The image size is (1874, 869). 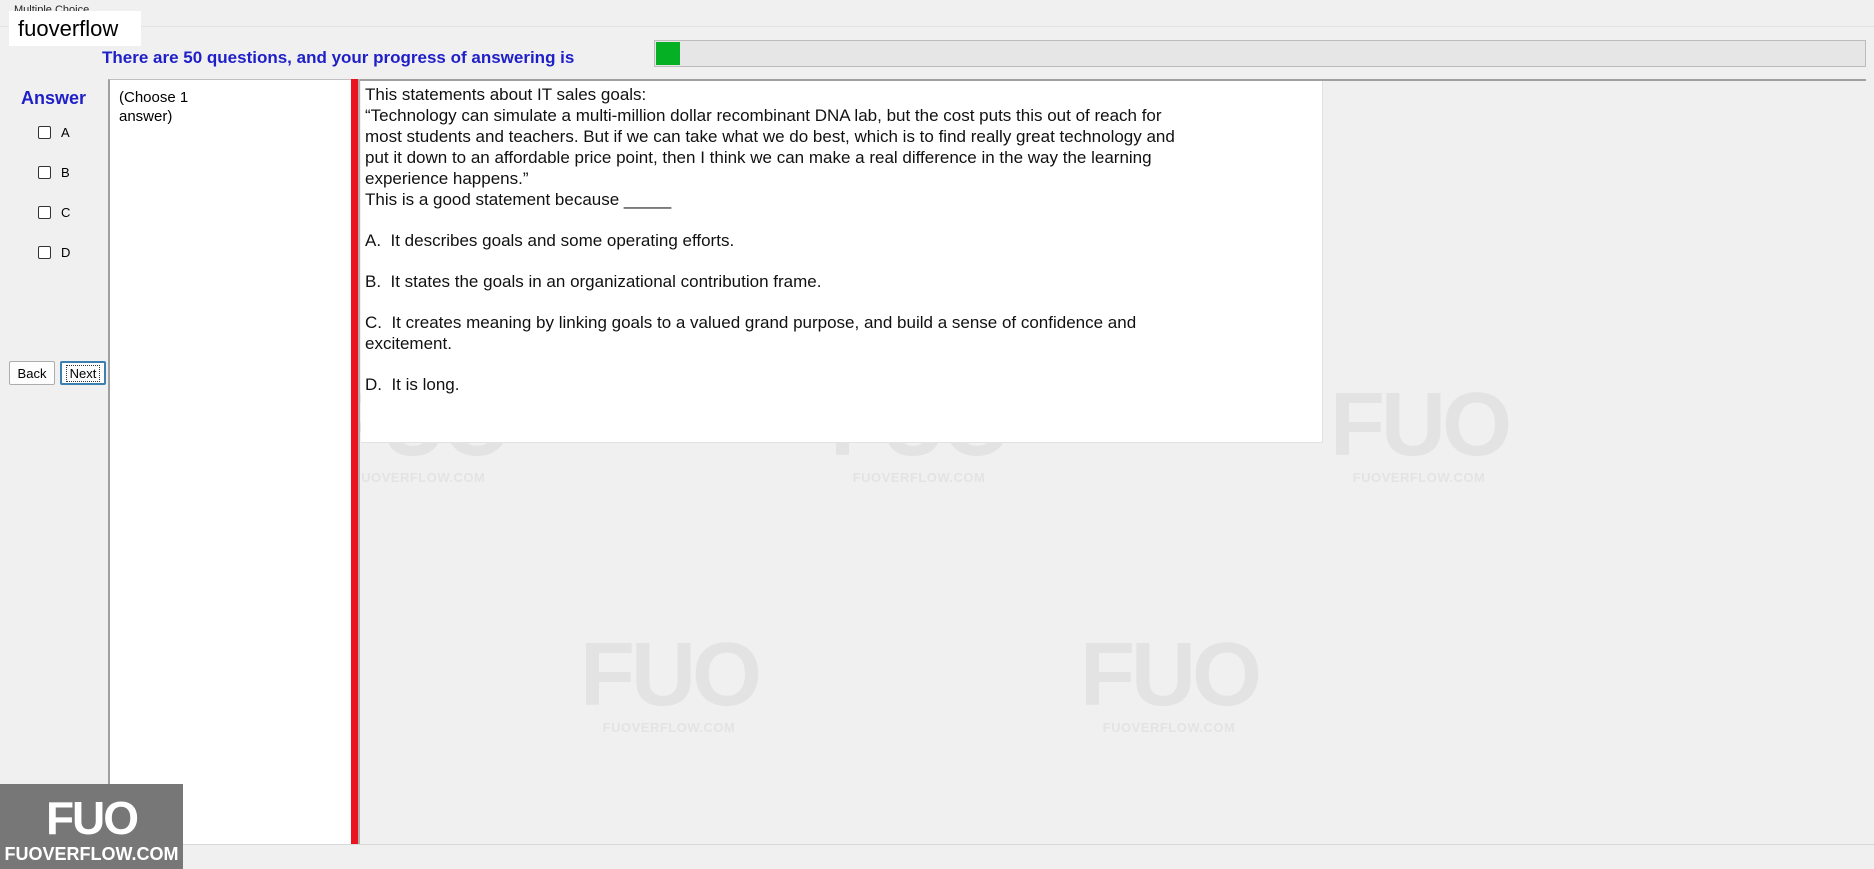 What do you see at coordinates (44, 252) in the screenshot?
I see `checkbox-d` at bounding box center [44, 252].